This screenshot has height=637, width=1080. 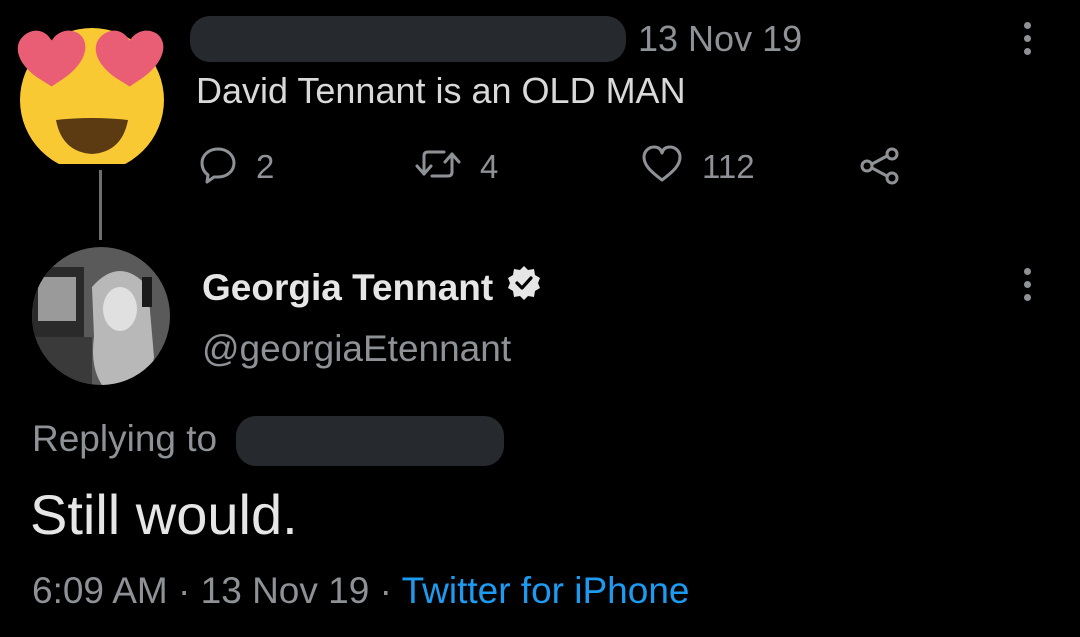 What do you see at coordinates (441, 90) in the screenshot?
I see `parent-tweet-text: David Tennant is an OLD MAN` at bounding box center [441, 90].